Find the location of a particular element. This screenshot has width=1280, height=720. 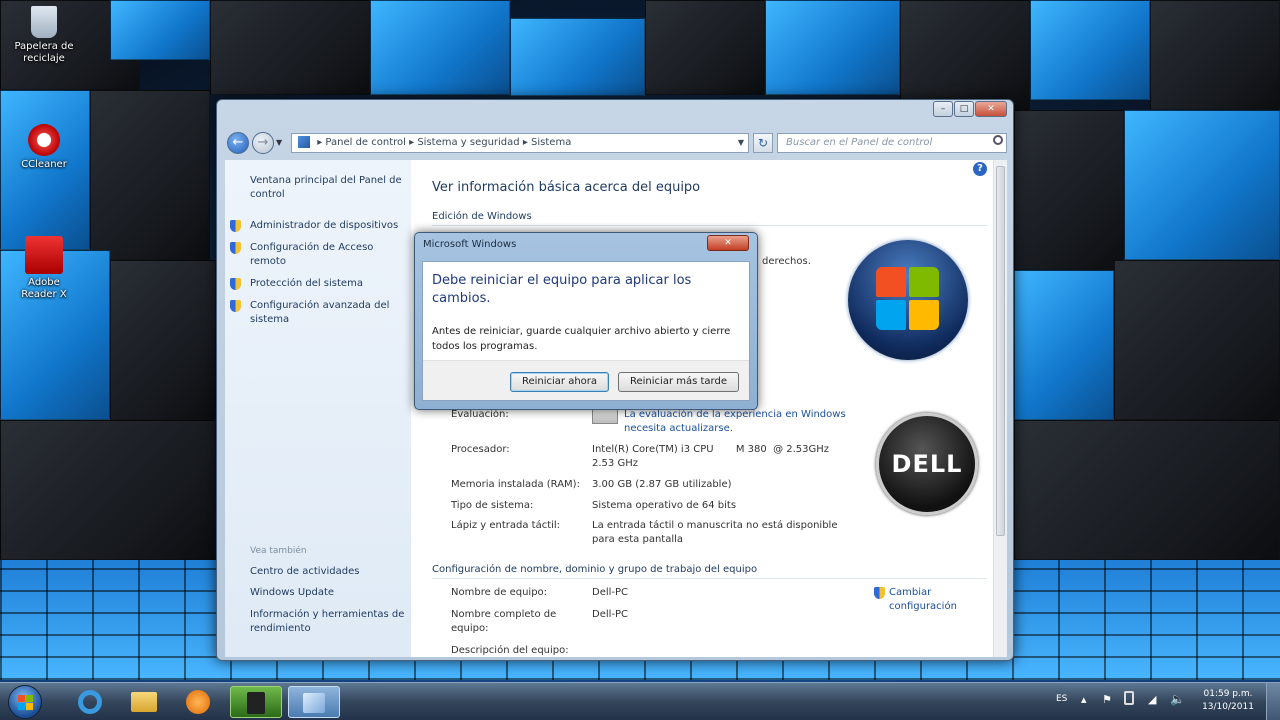

restart-later-button: Reiniciar más tarde is located at coordinates (678, 382).